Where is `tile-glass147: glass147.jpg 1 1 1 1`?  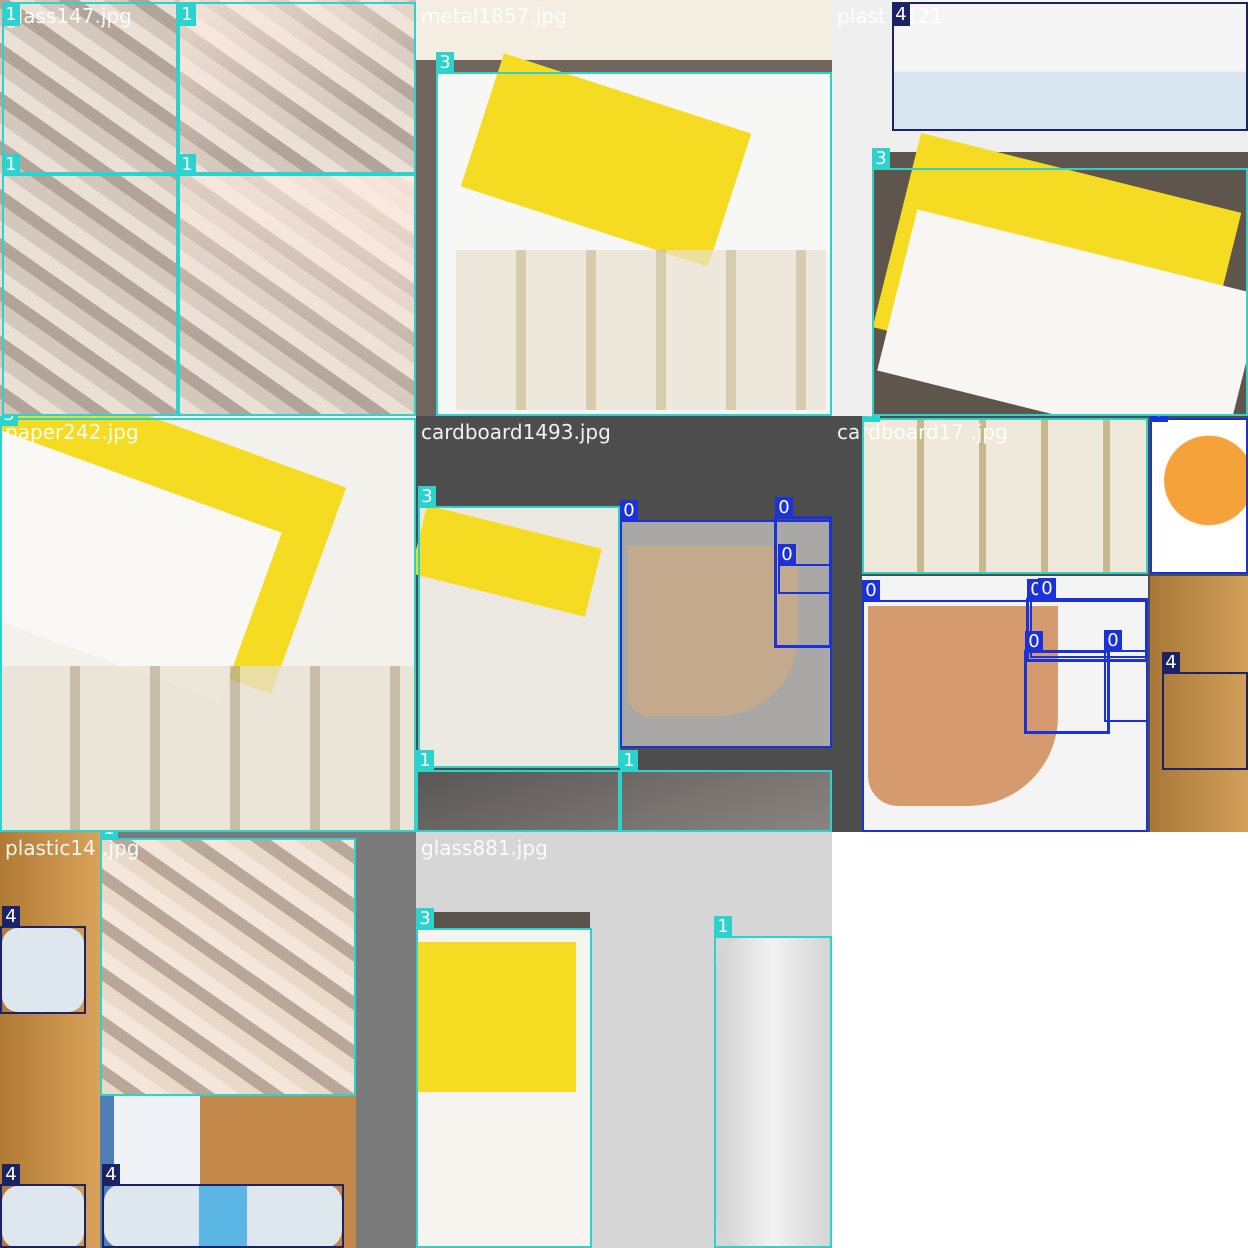
tile-glass147: glass147.jpg 1 1 1 1 is located at coordinates (208, 208).